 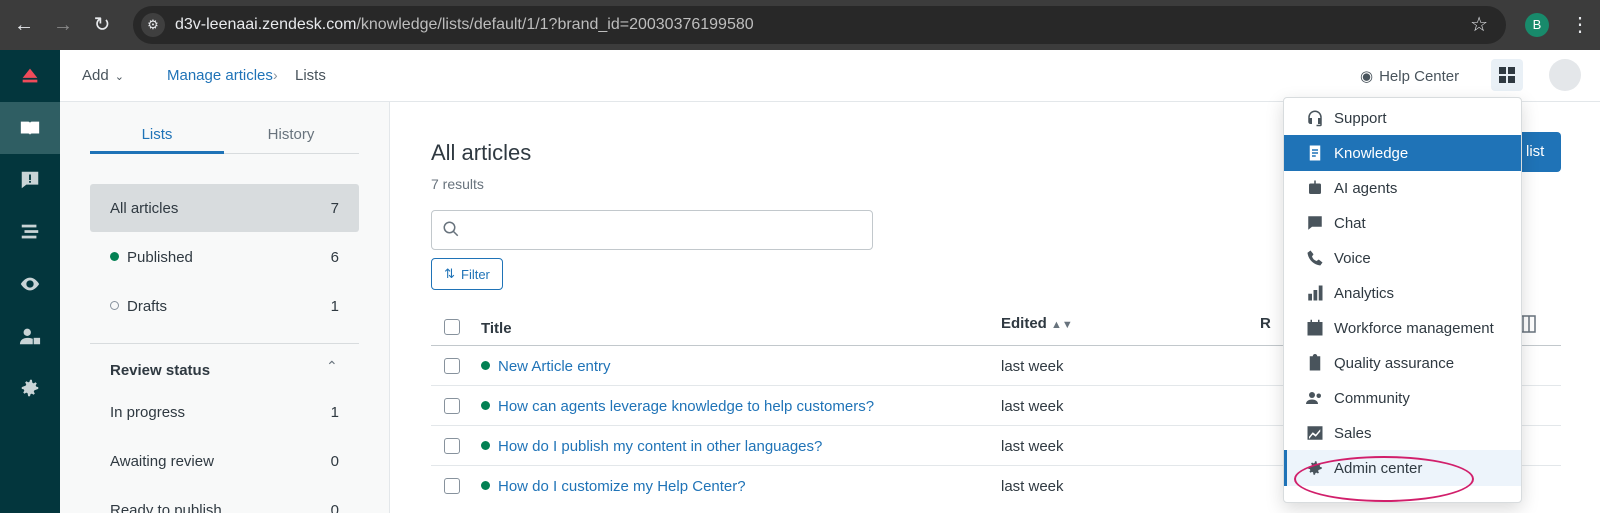 What do you see at coordinates (148, 412) in the screenshot?
I see `list-label: In progress` at bounding box center [148, 412].